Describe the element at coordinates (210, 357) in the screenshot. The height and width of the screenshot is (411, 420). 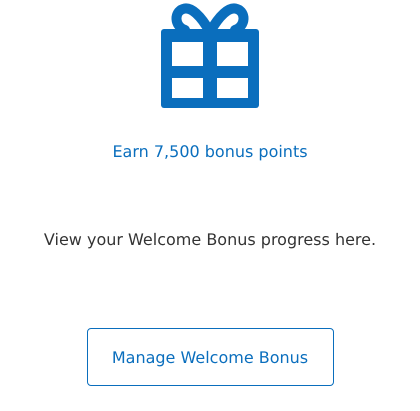
I see `manage-bonus-button: Manage Welcome Bonus` at that location.